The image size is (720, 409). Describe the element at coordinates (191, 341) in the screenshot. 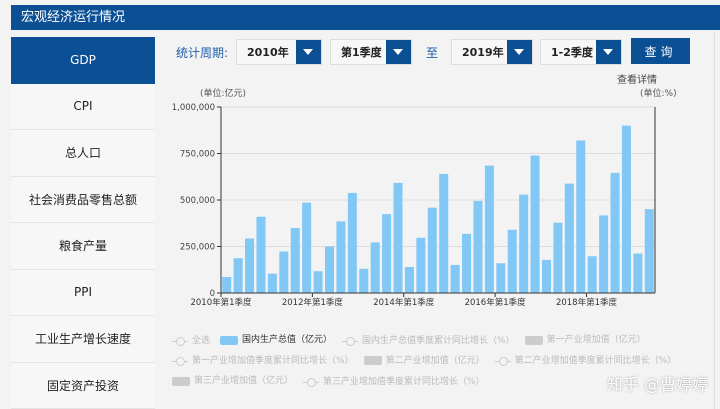

I see `legend-item: 全选` at that location.